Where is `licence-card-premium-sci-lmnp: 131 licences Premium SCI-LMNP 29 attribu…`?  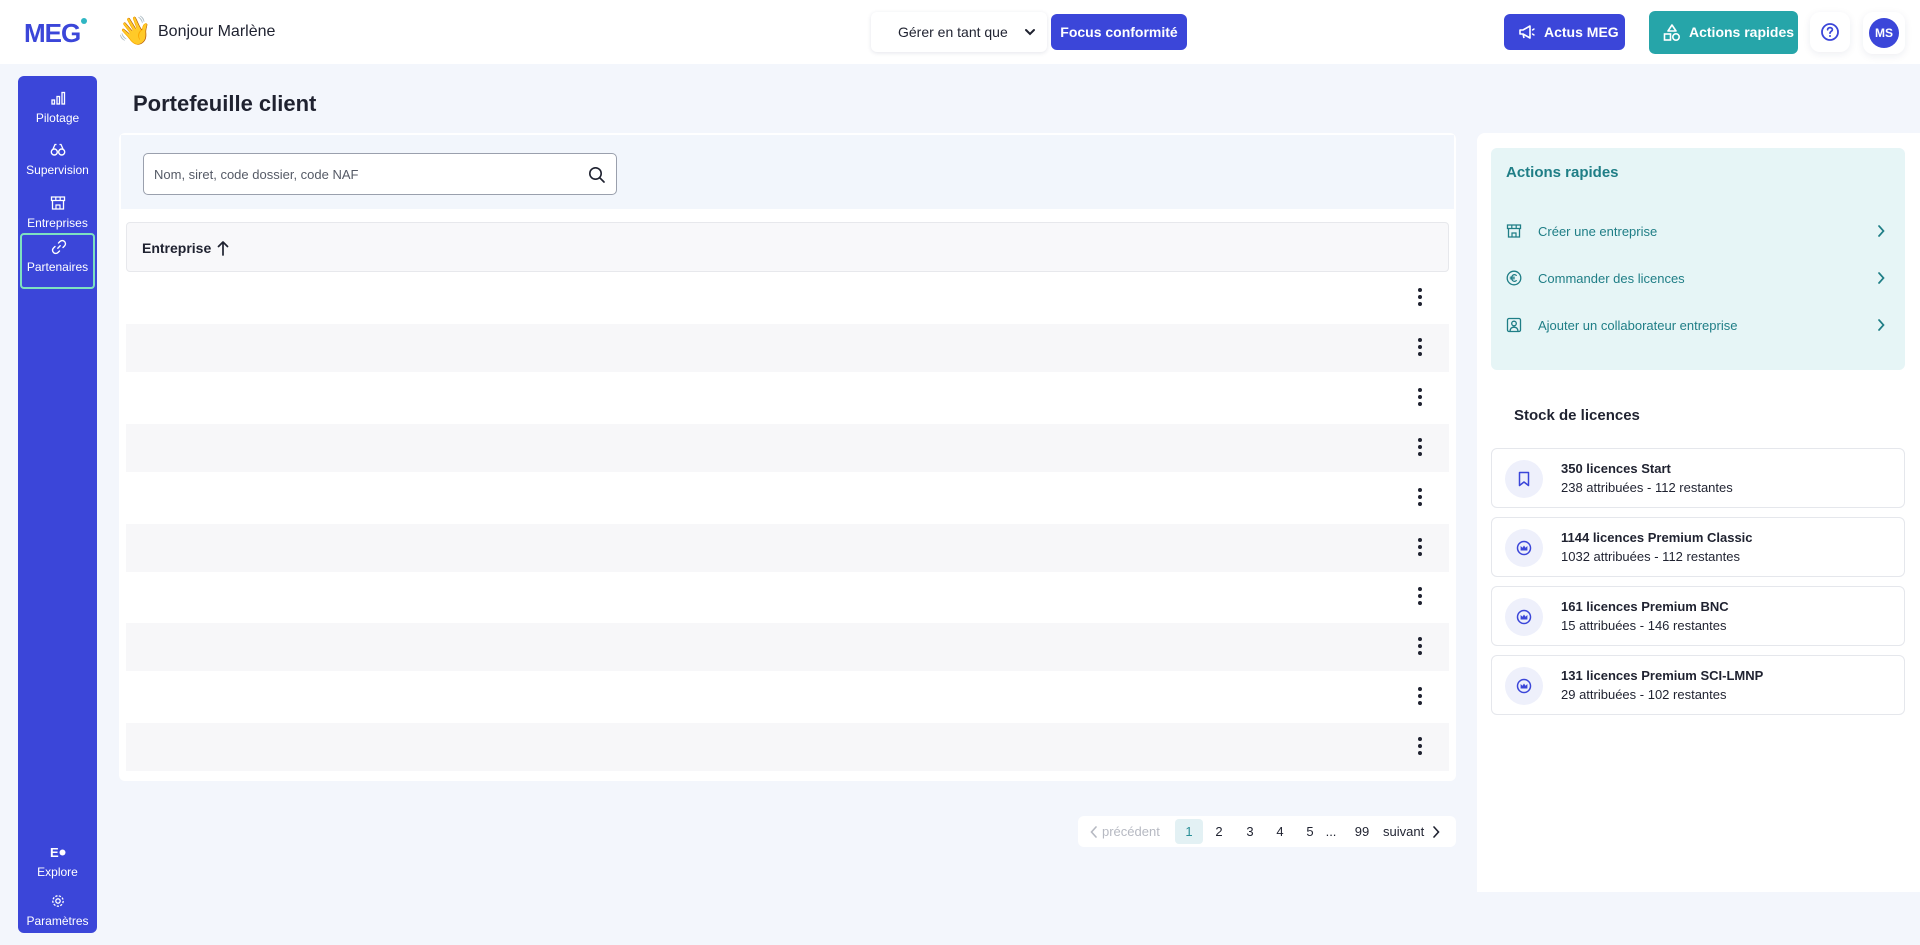 licence-card-premium-sci-lmnp: 131 licences Premium SCI-LMNP 29 attribu… is located at coordinates (1698, 685).